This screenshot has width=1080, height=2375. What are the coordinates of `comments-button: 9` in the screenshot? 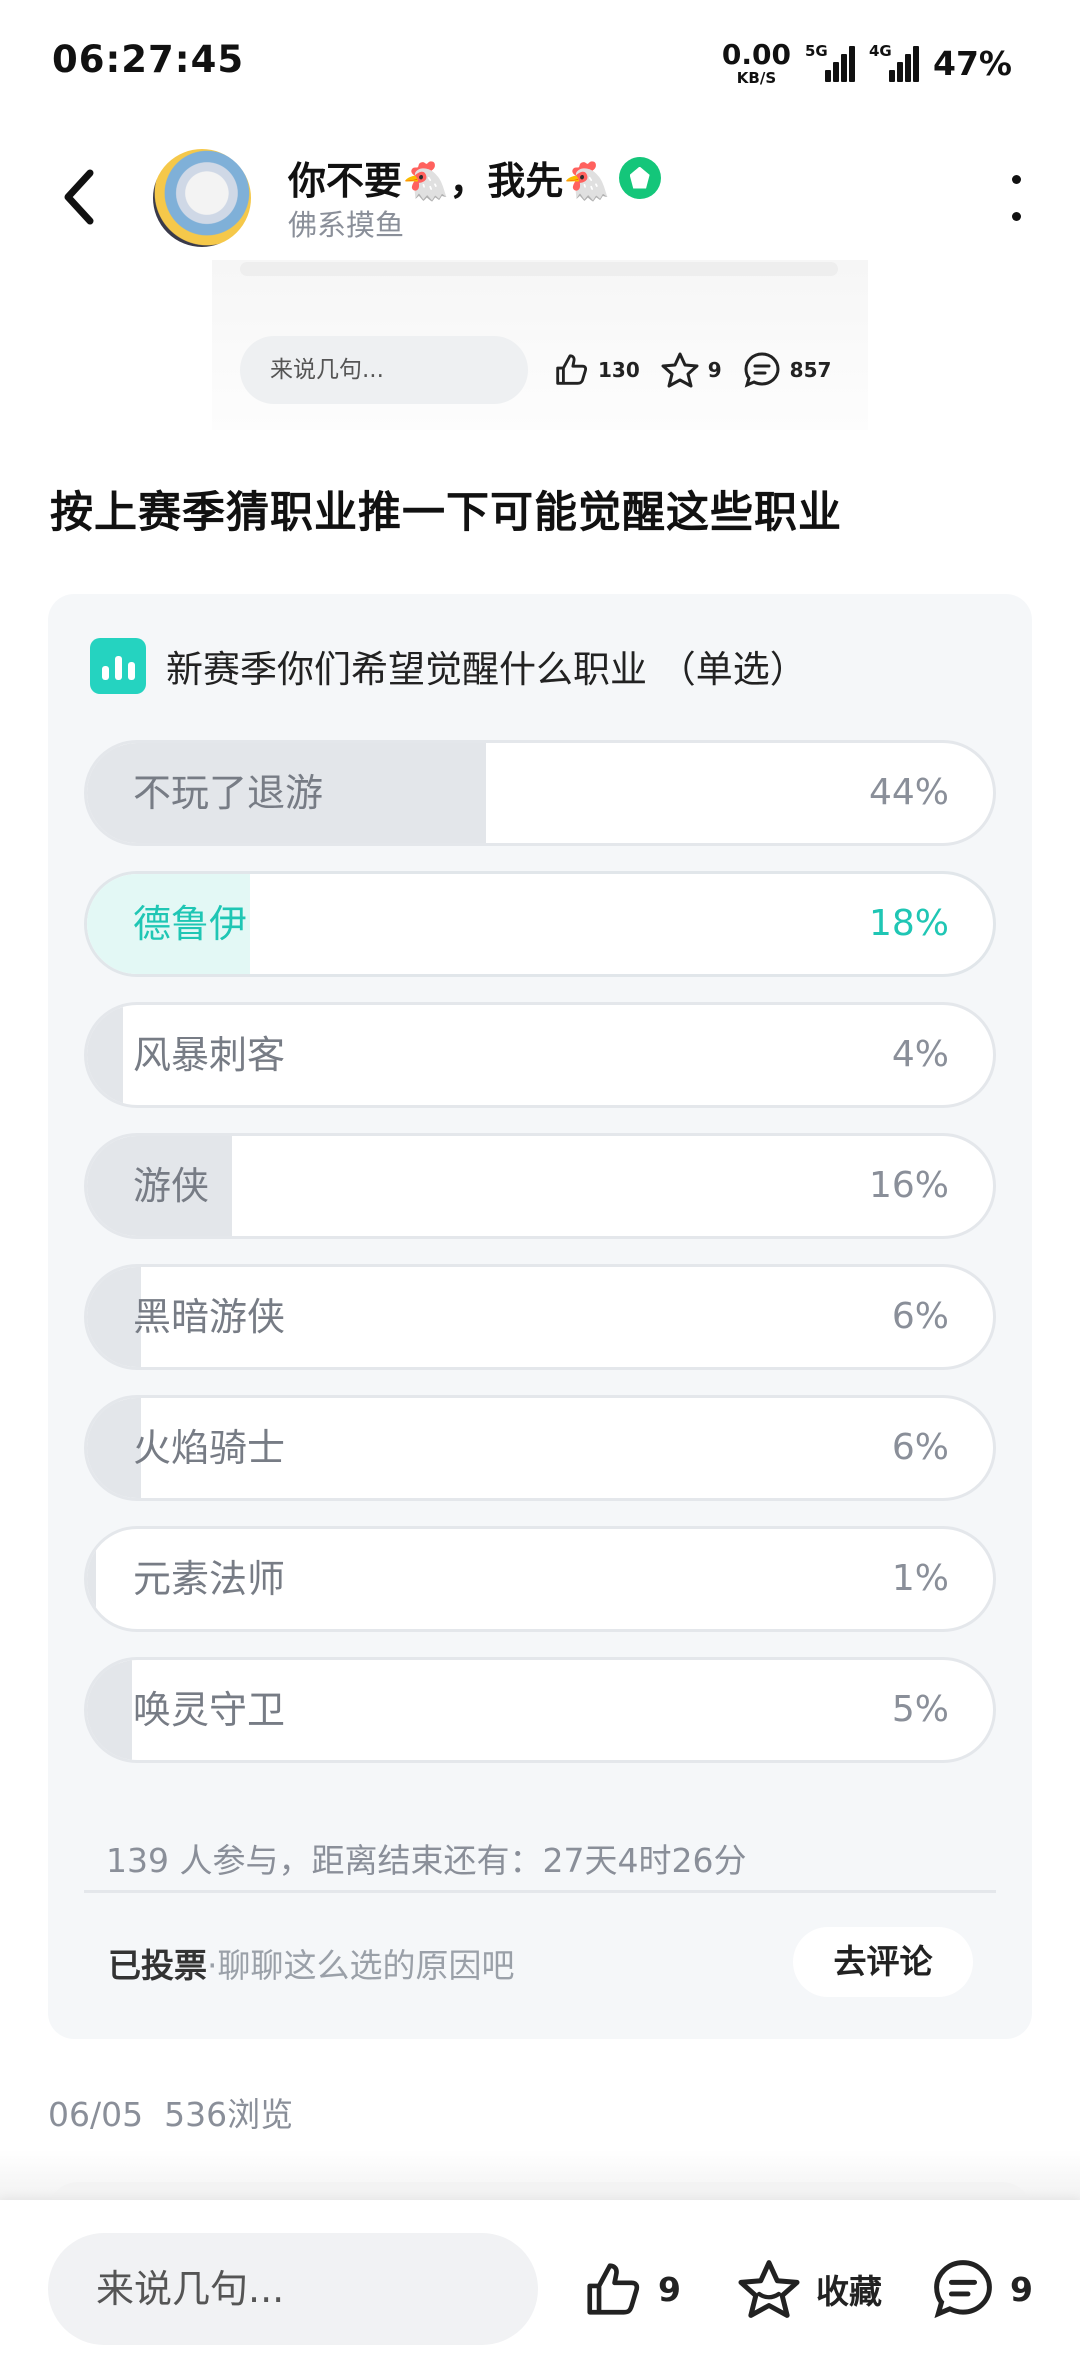 It's located at (981, 2289).